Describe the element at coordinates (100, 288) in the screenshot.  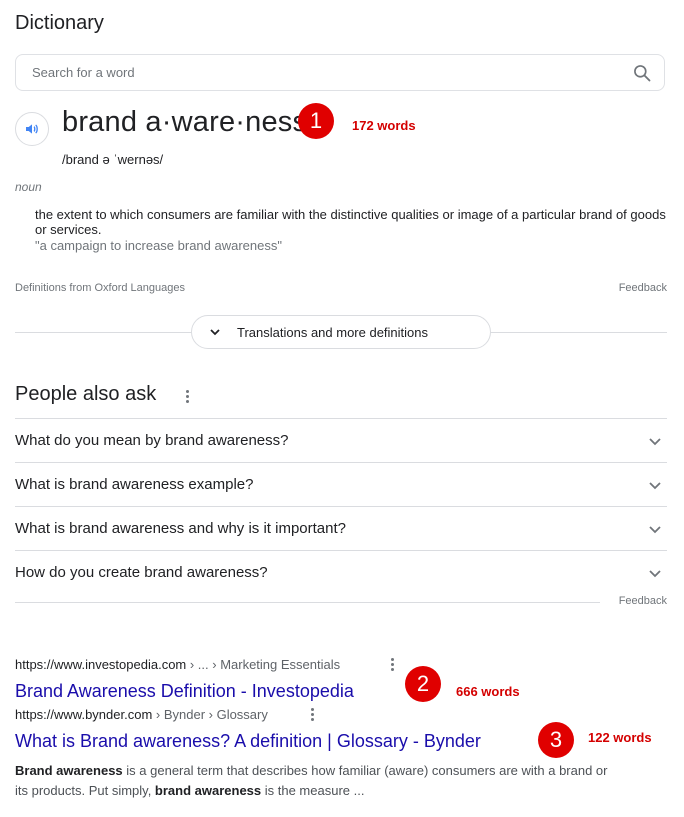
I see `definitions-source: Definitions from Oxford Languages` at that location.